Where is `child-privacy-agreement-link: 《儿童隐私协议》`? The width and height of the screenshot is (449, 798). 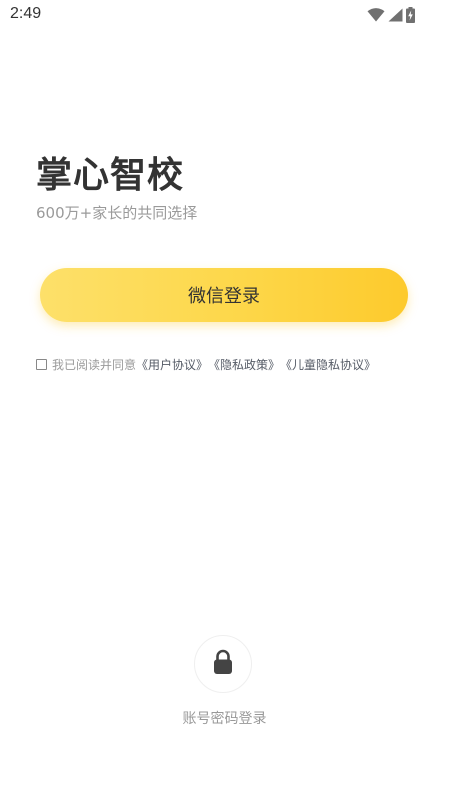 child-privacy-agreement-link: 《儿童隐私协议》 is located at coordinates (328, 364).